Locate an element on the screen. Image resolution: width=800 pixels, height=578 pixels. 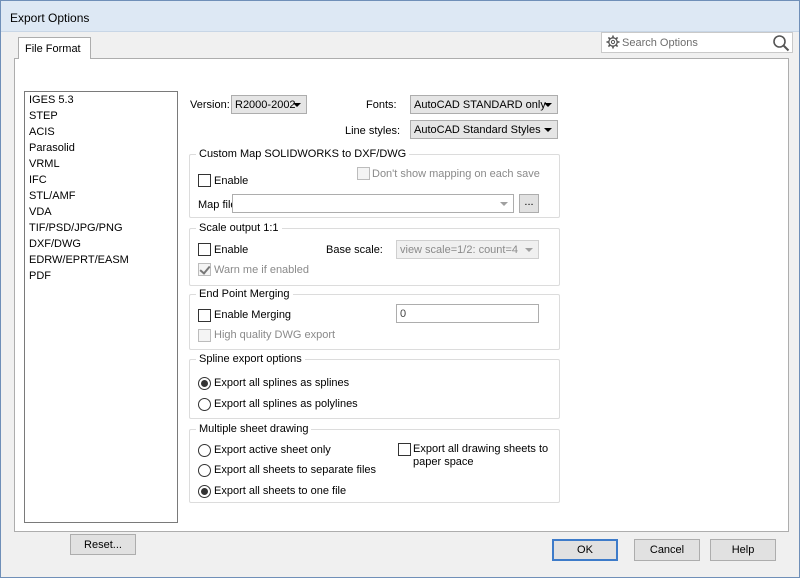
version-dropdown: R2000-2002 is located at coordinates (269, 104).